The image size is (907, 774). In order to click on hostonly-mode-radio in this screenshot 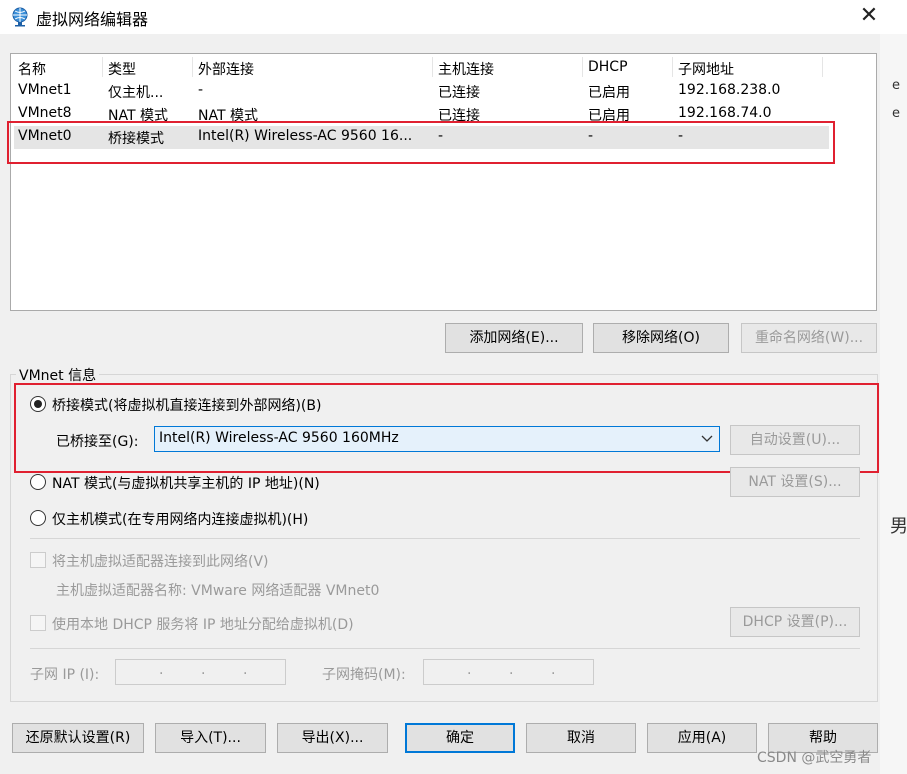, I will do `click(38, 518)`.